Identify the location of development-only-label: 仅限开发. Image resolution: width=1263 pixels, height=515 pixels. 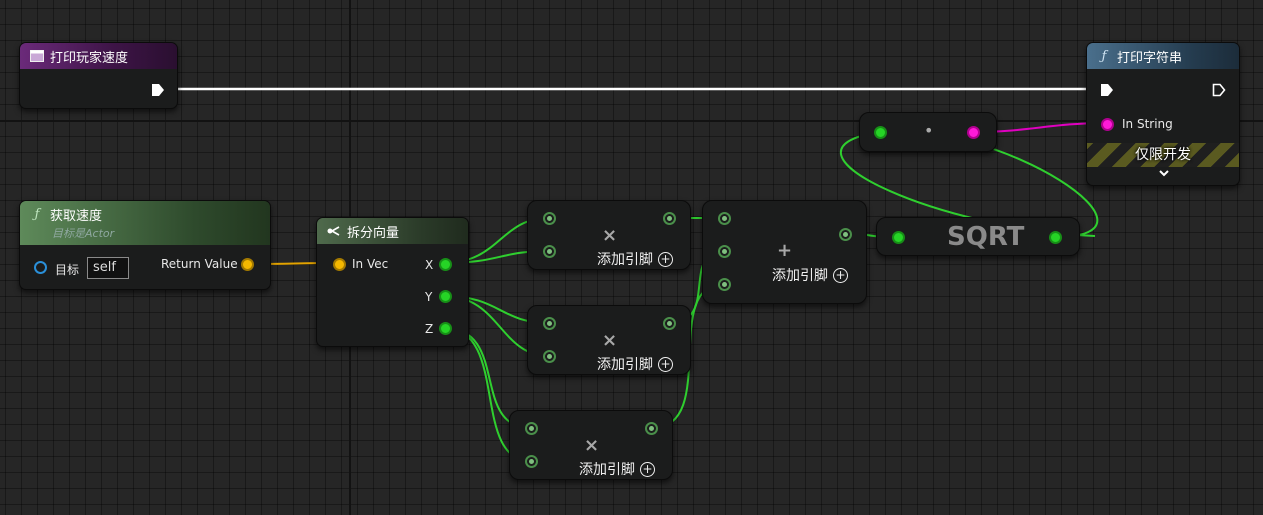
(1163, 155).